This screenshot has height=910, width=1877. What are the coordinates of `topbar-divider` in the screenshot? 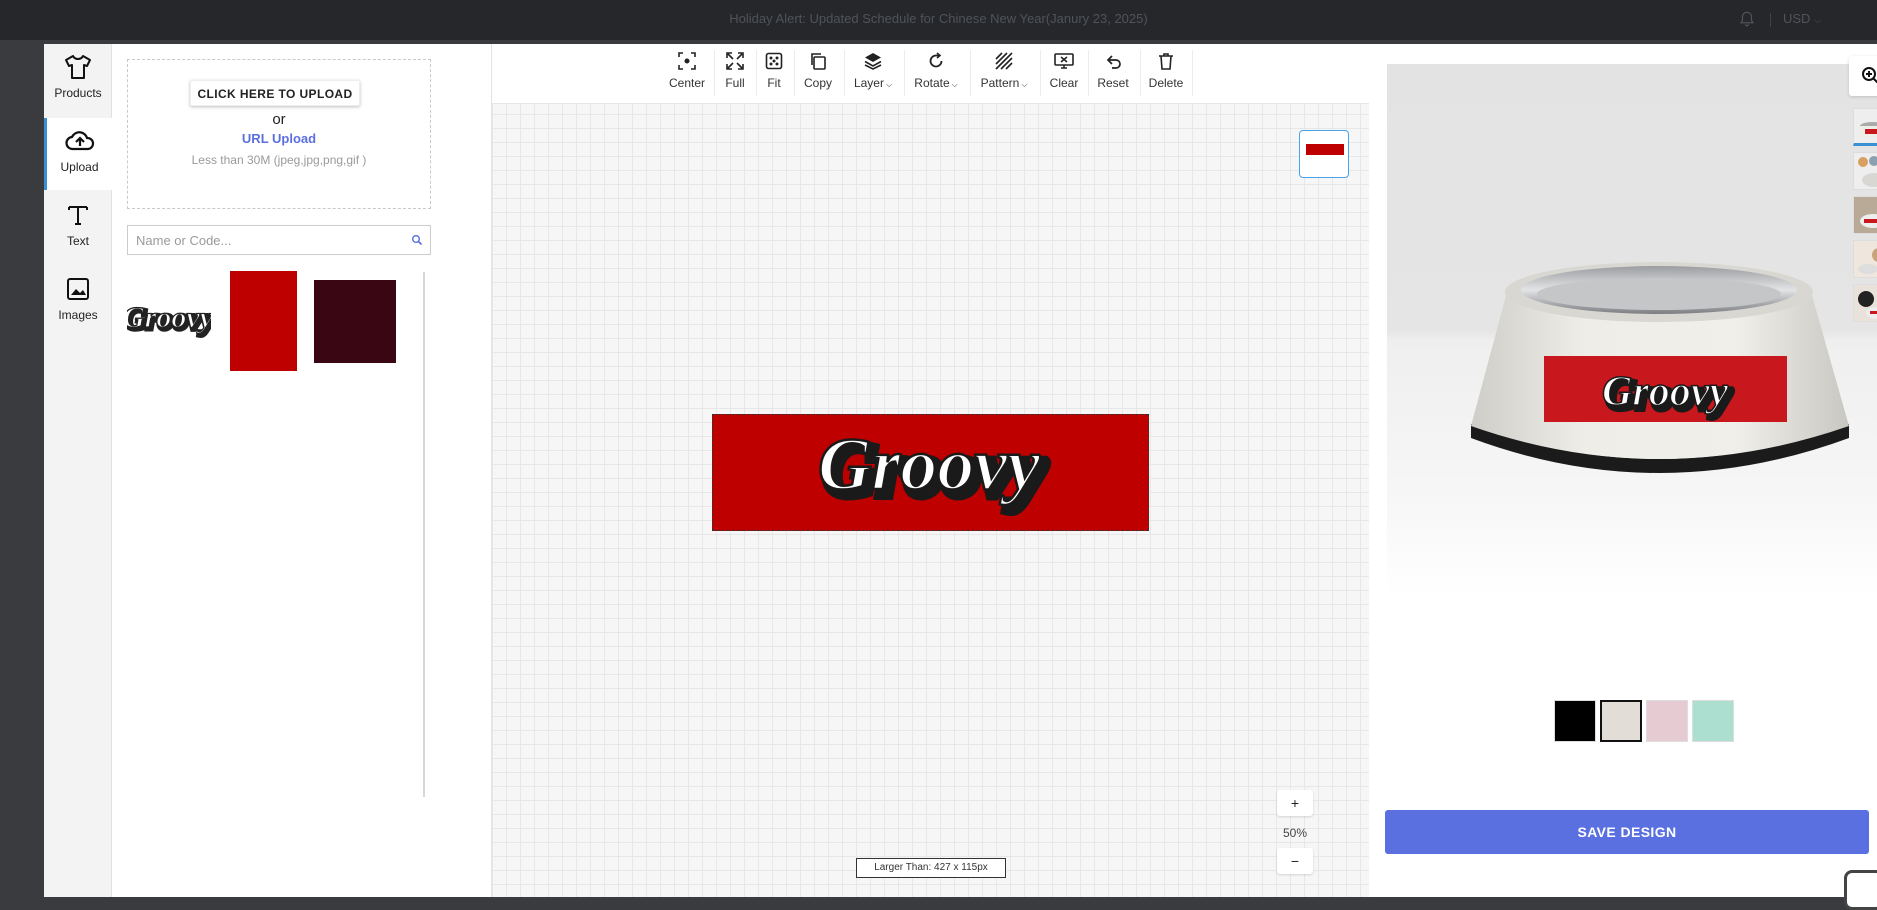 It's located at (1770, 20).